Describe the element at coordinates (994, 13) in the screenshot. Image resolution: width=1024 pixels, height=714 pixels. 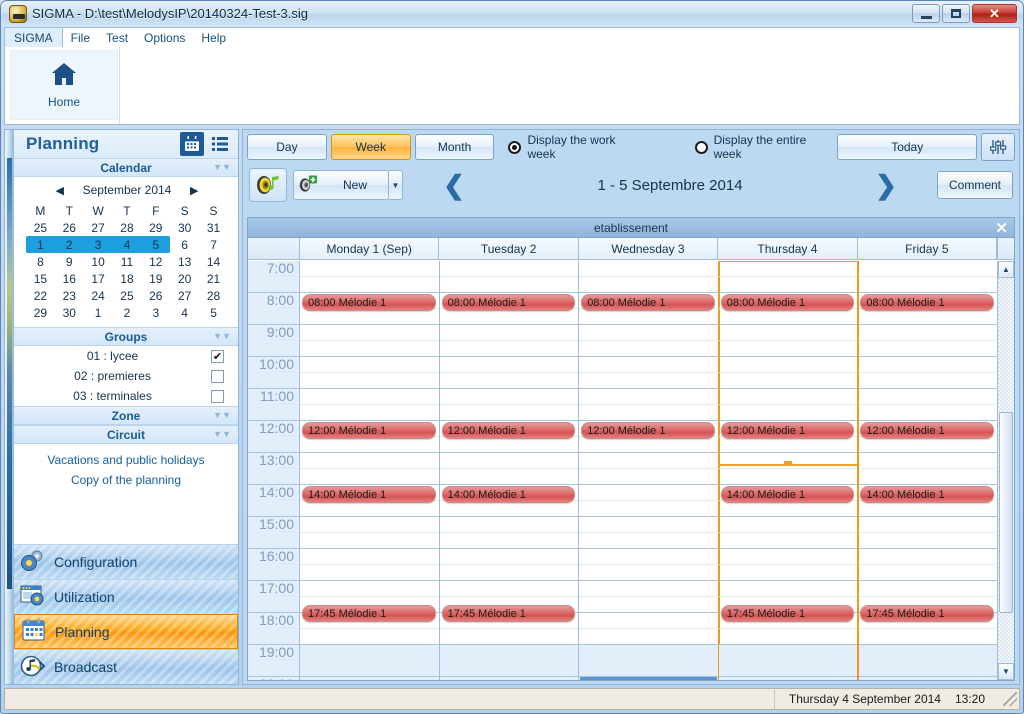
I see `close-button: ✕` at that location.